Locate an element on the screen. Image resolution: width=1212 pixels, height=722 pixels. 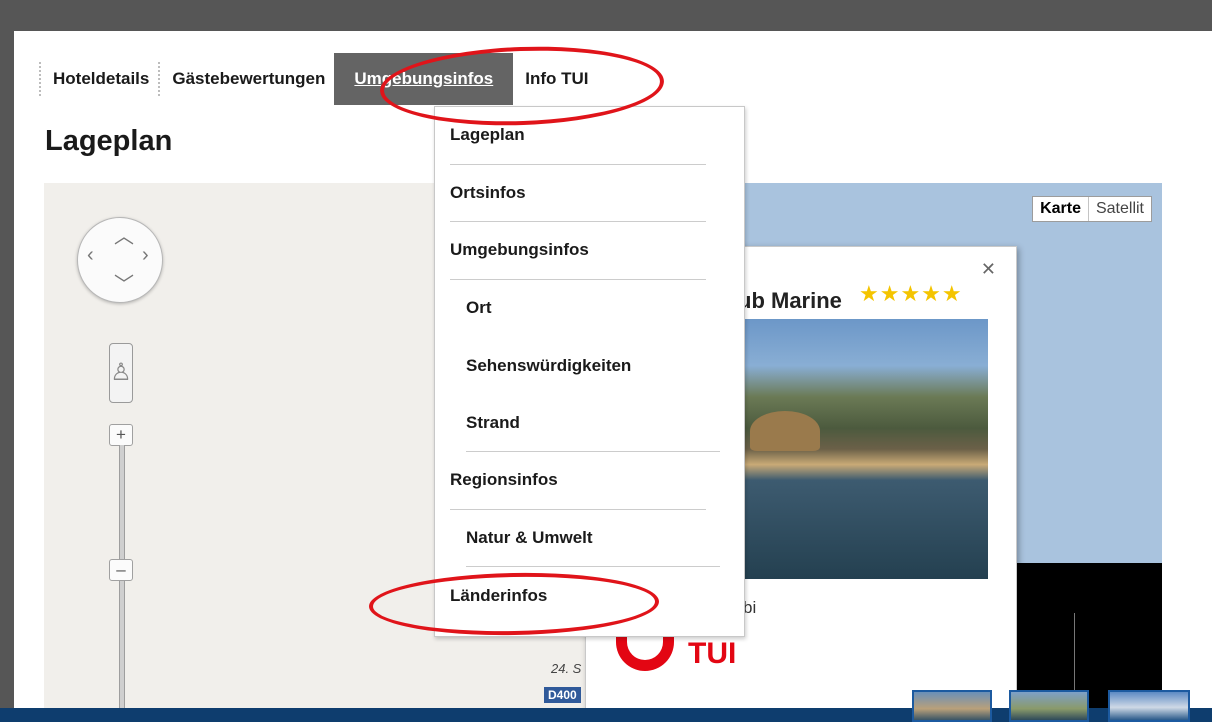
close-icon: ✕ is located at coordinates (988, 269).